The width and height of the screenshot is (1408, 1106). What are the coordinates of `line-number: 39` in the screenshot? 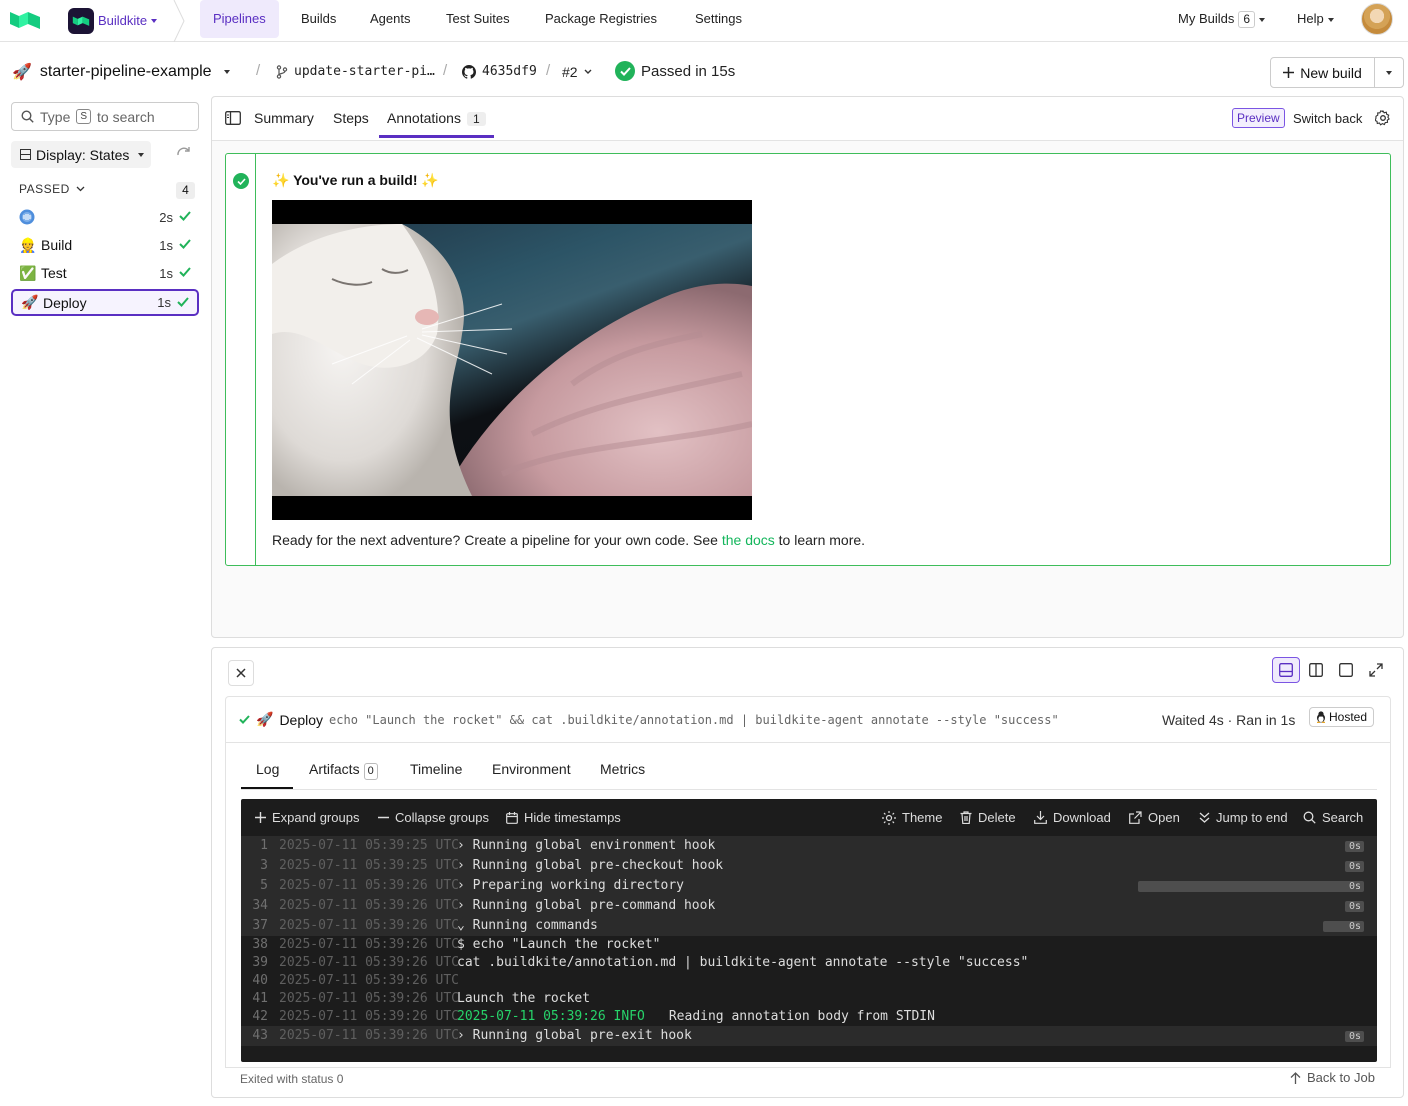 It's located at (254, 963).